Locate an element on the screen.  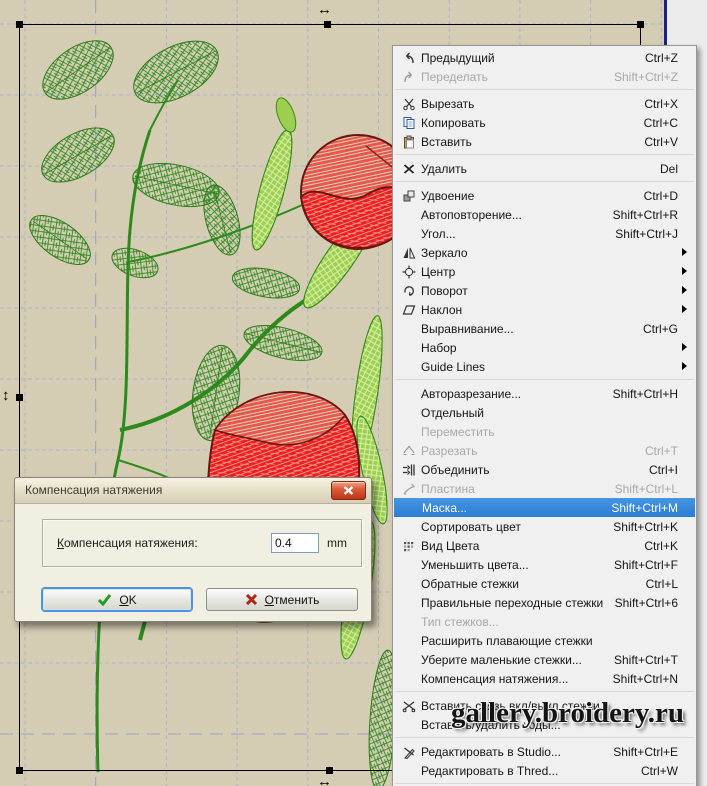
menu-item-join: Объединить Ctrl+I is located at coordinates (544, 469).